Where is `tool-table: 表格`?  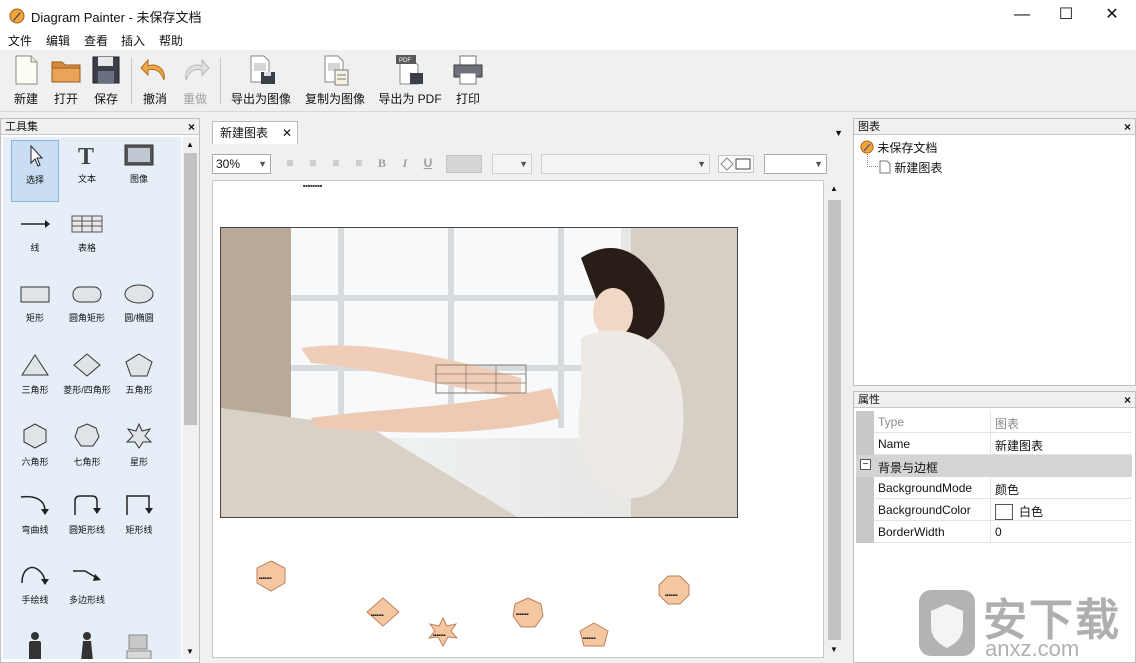
tool-table: 表格 is located at coordinates (87, 240).